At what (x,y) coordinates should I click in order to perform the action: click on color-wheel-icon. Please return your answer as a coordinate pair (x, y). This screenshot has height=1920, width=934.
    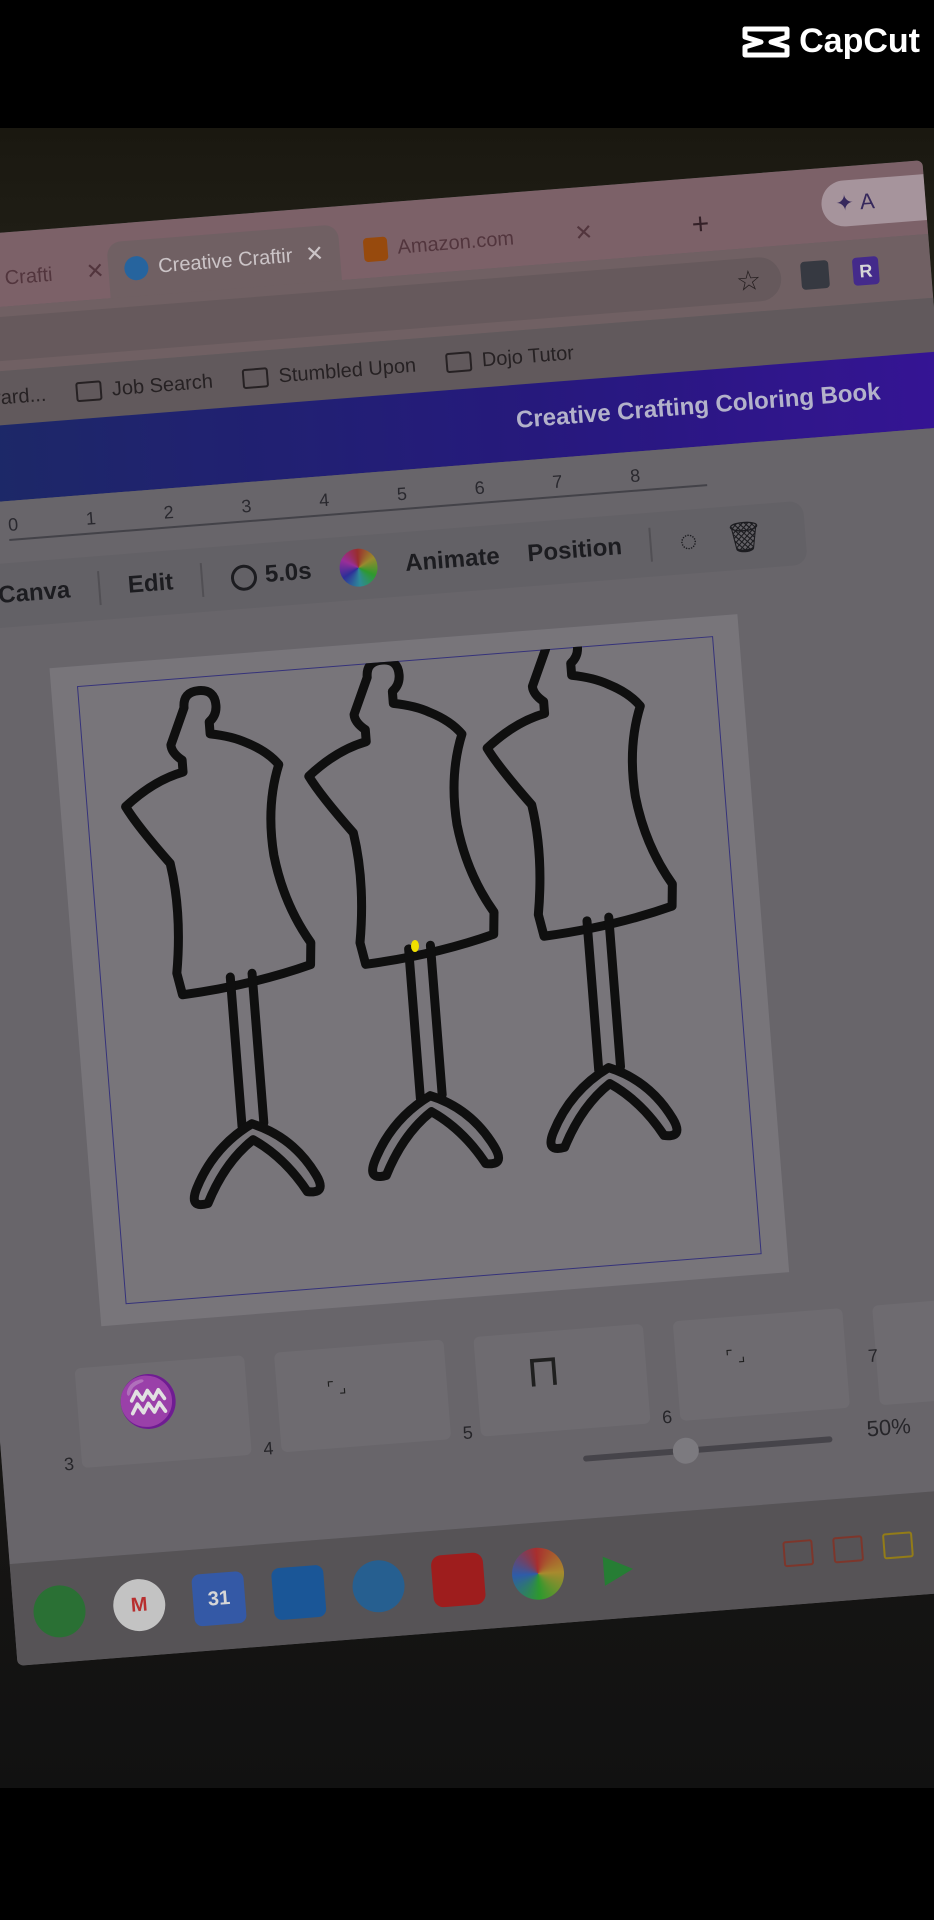
    Looking at the image, I should click on (358, 568).